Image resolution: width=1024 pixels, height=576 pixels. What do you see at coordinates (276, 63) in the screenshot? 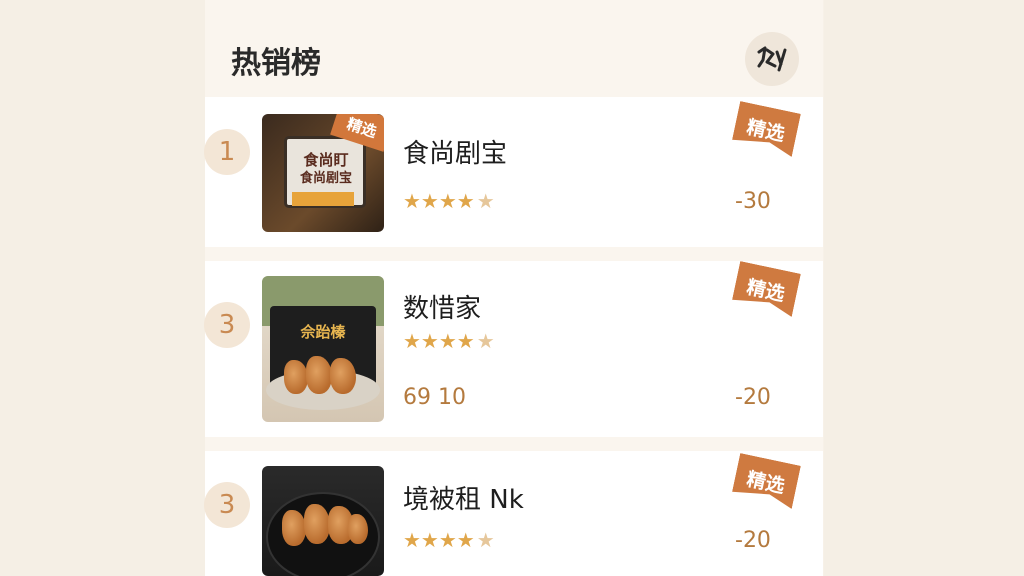
I see `page-title: 热销榜` at bounding box center [276, 63].